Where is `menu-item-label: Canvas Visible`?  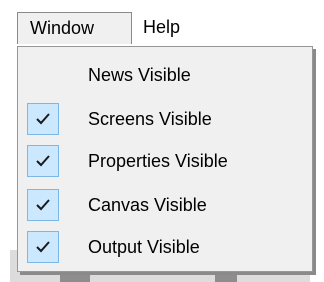
menu-item-label: Canvas Visible is located at coordinates (147, 205).